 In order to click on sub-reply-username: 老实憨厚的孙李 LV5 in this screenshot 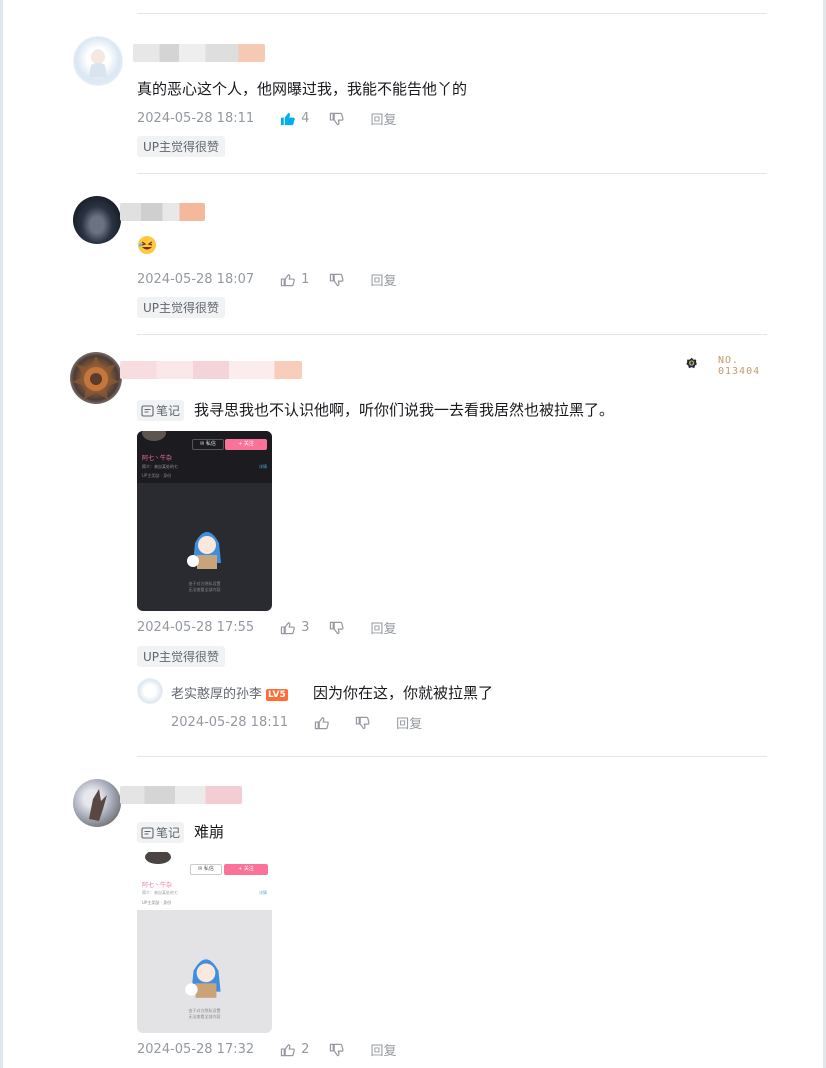, I will do `click(229, 692)`.